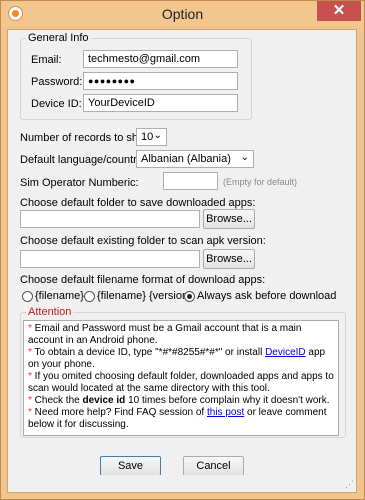  I want to click on attention-legend: Attention, so click(50, 312).